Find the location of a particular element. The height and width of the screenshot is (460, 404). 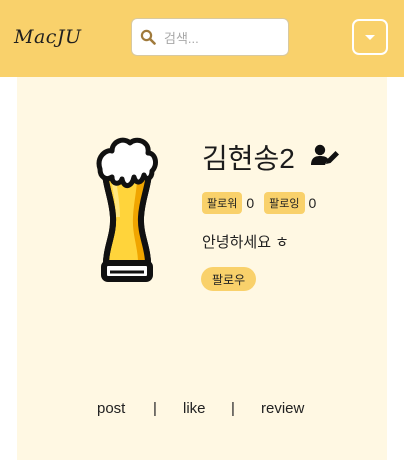

follow-stats: 팔로워 0 팔로잉 0 is located at coordinates (264, 203).